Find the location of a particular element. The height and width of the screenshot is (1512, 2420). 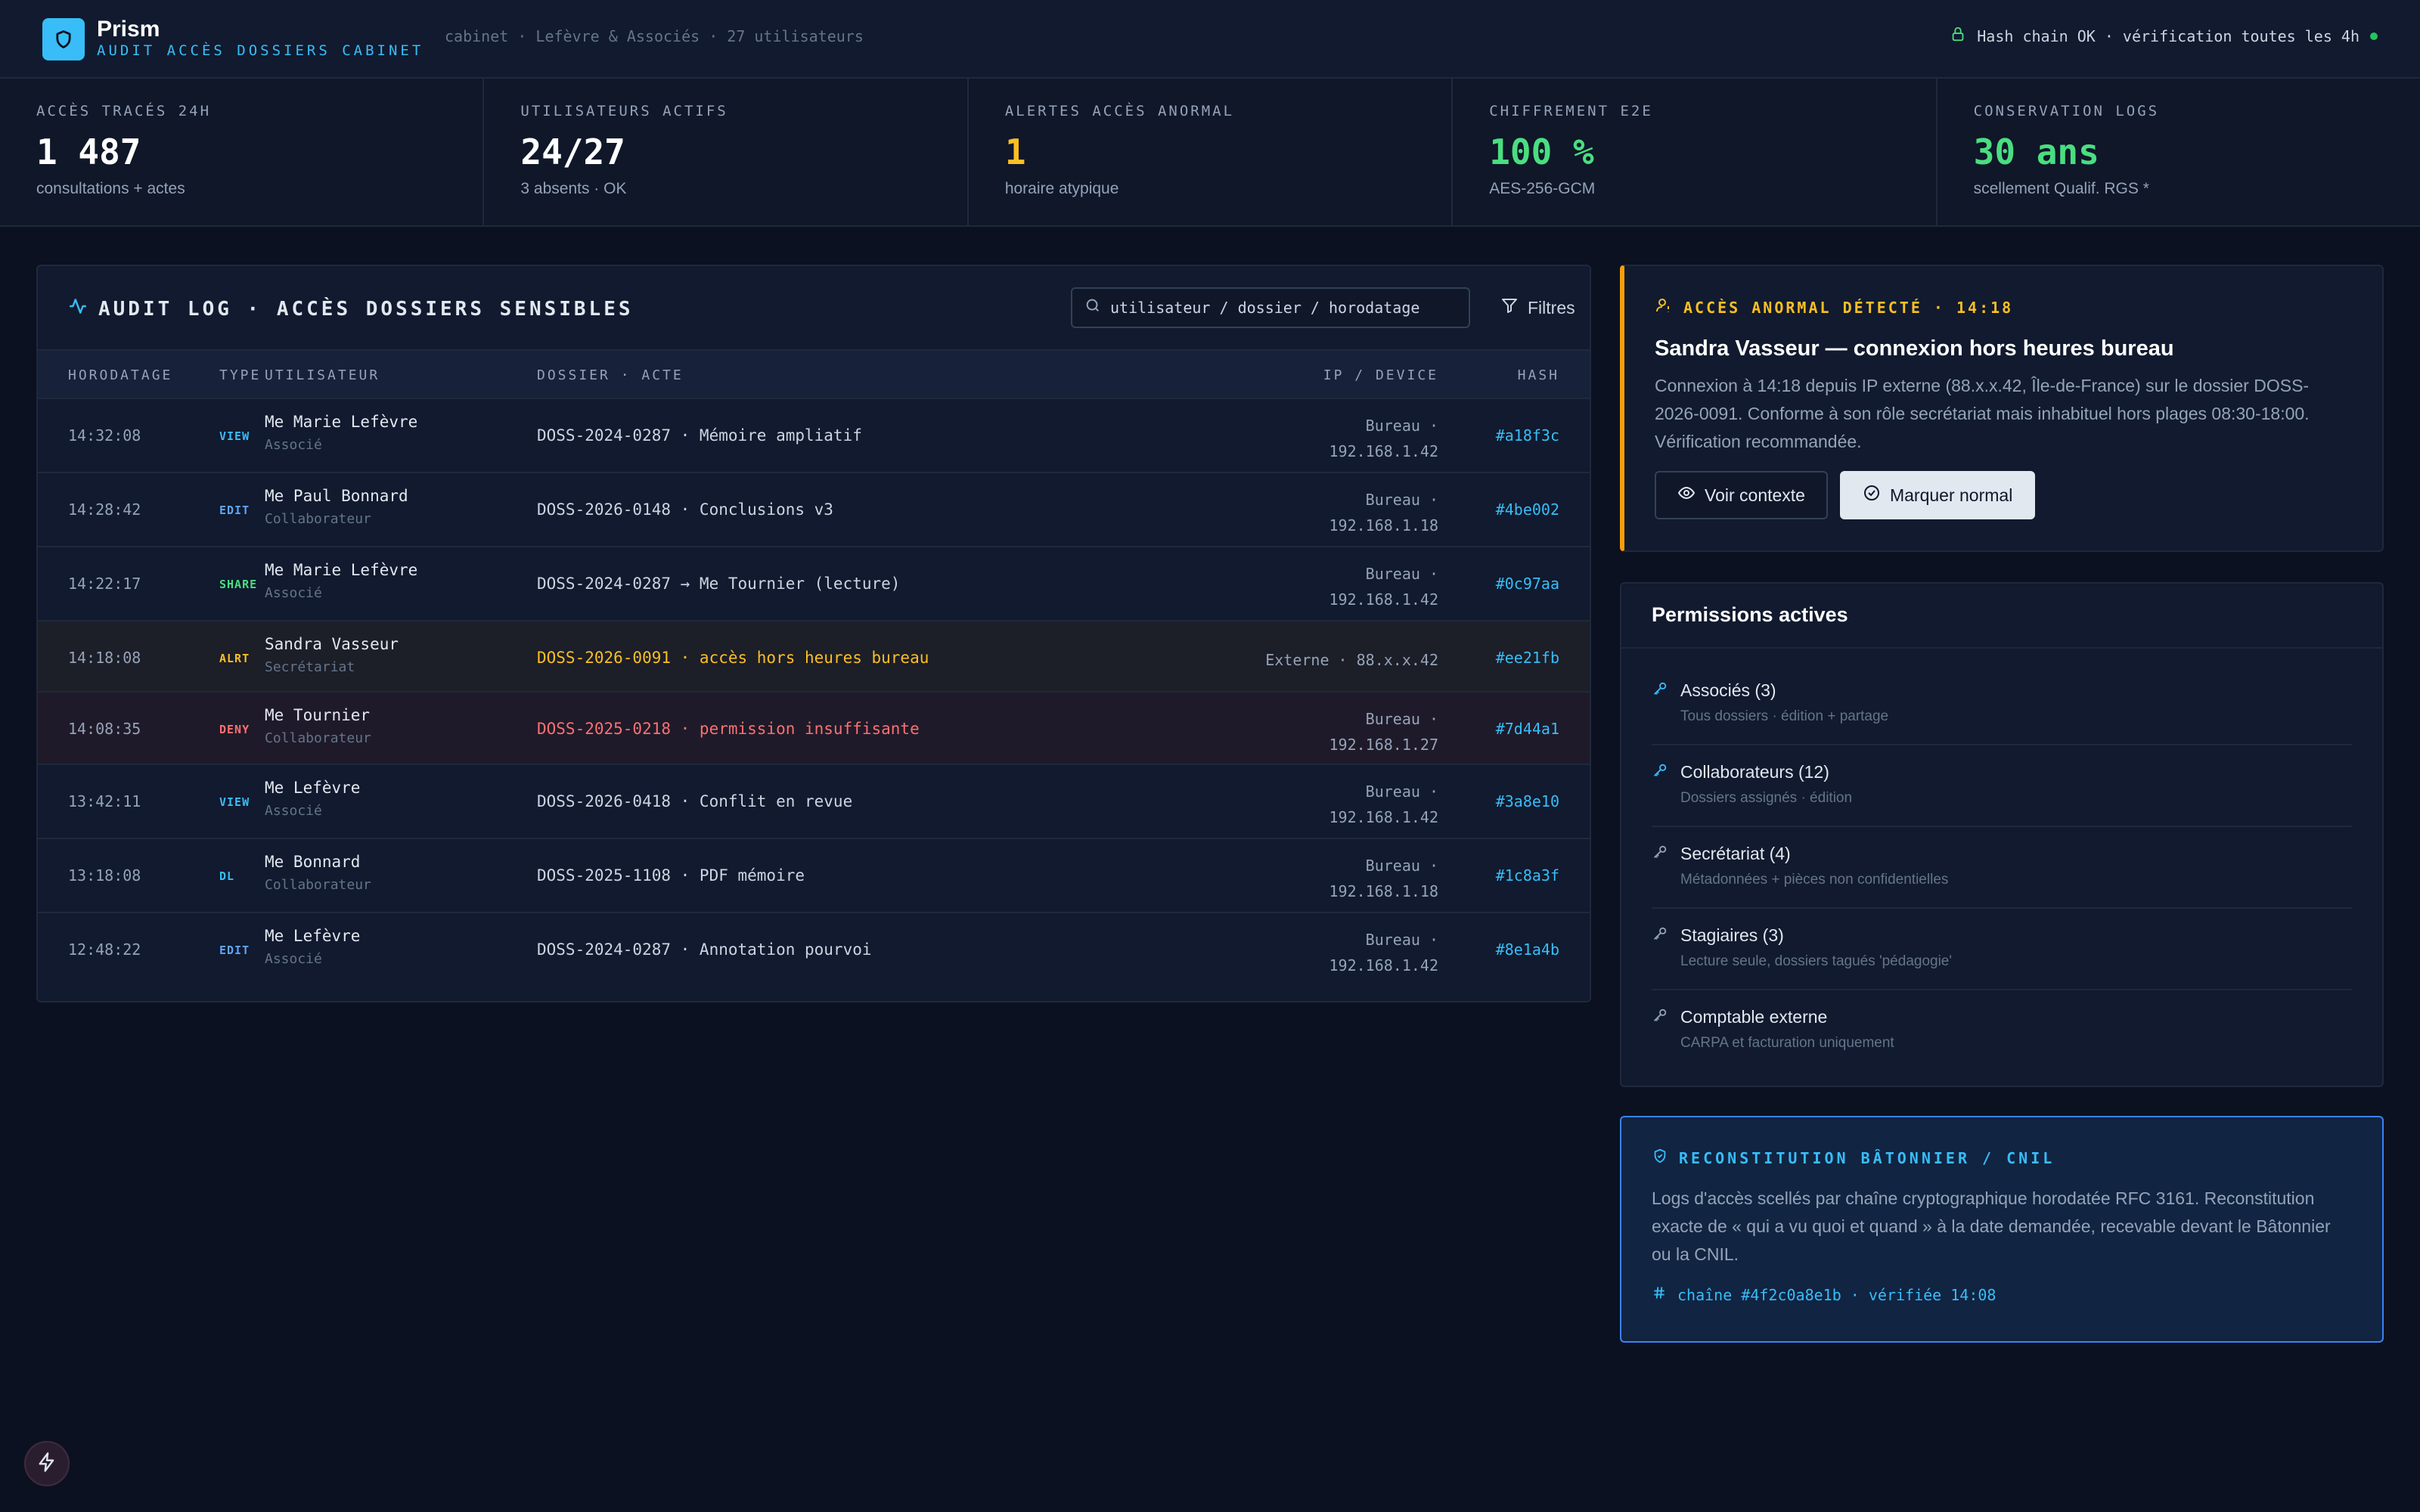

row-type-badge: DENY is located at coordinates (234, 729).